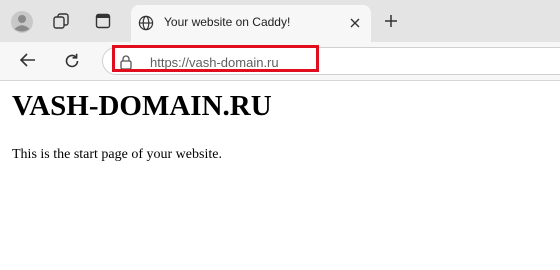 The height and width of the screenshot is (270, 560). I want to click on close-icon, so click(355, 23).